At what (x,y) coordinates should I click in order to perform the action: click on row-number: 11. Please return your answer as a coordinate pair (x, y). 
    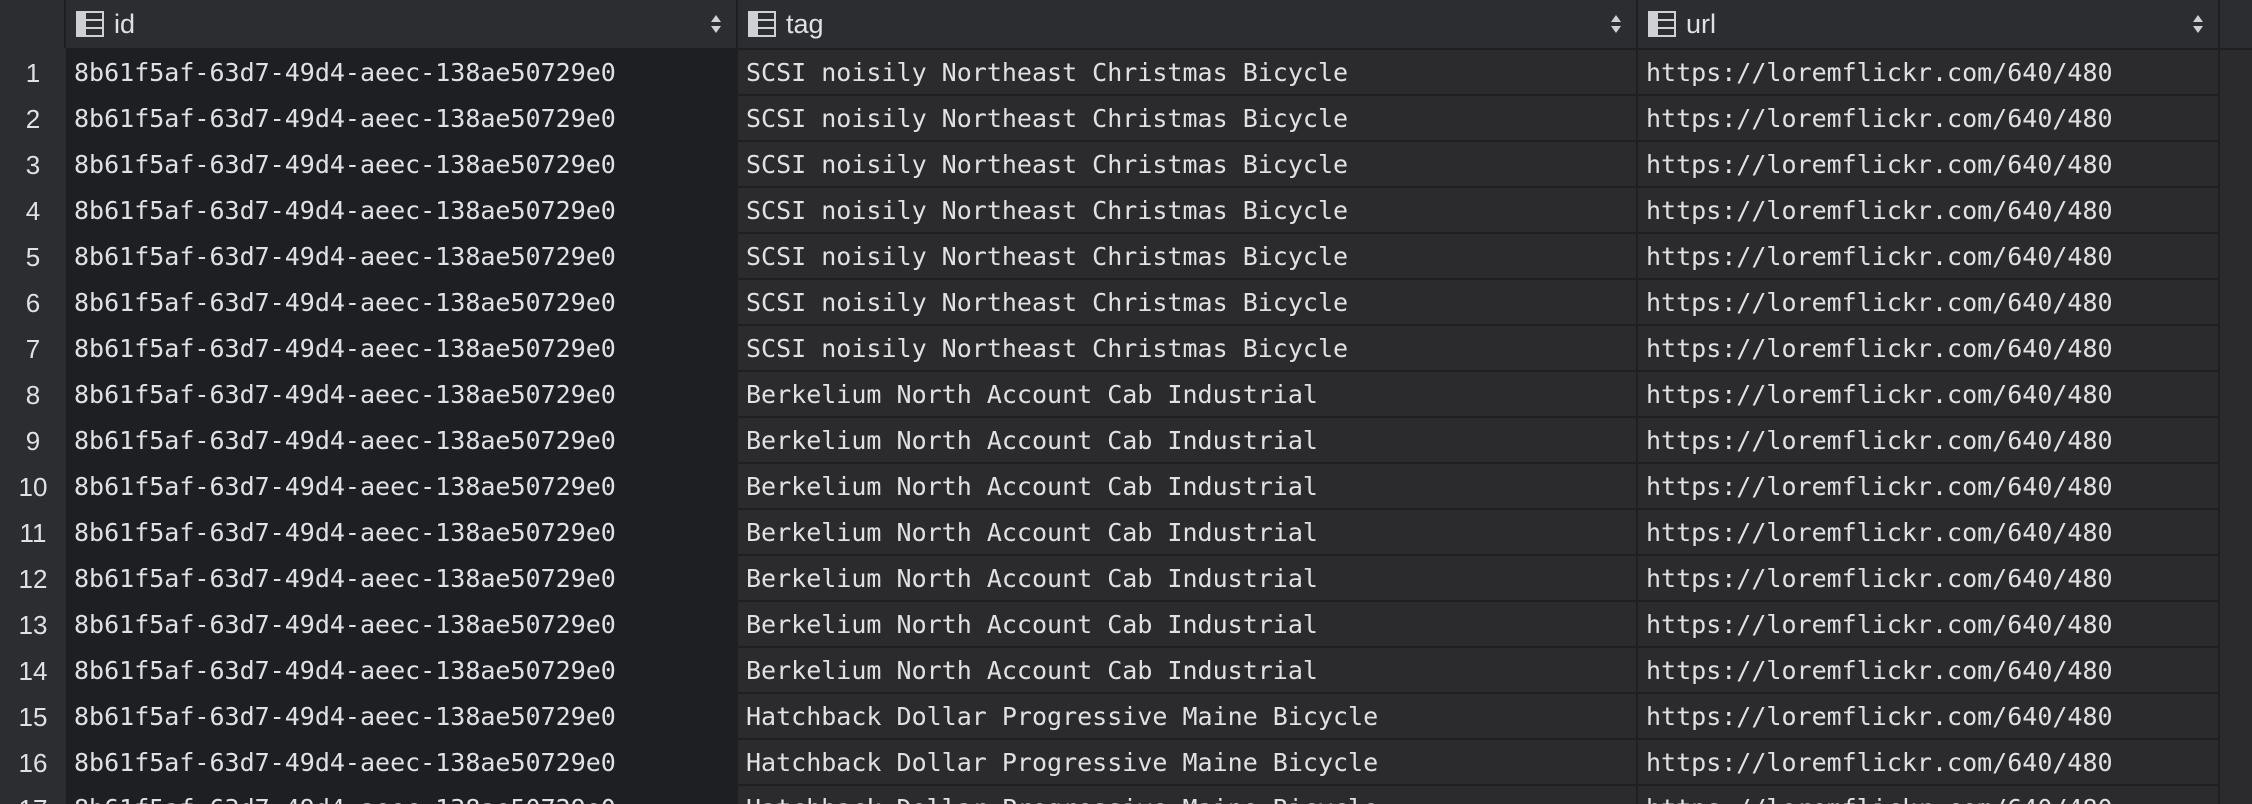
    Looking at the image, I should click on (33, 533).